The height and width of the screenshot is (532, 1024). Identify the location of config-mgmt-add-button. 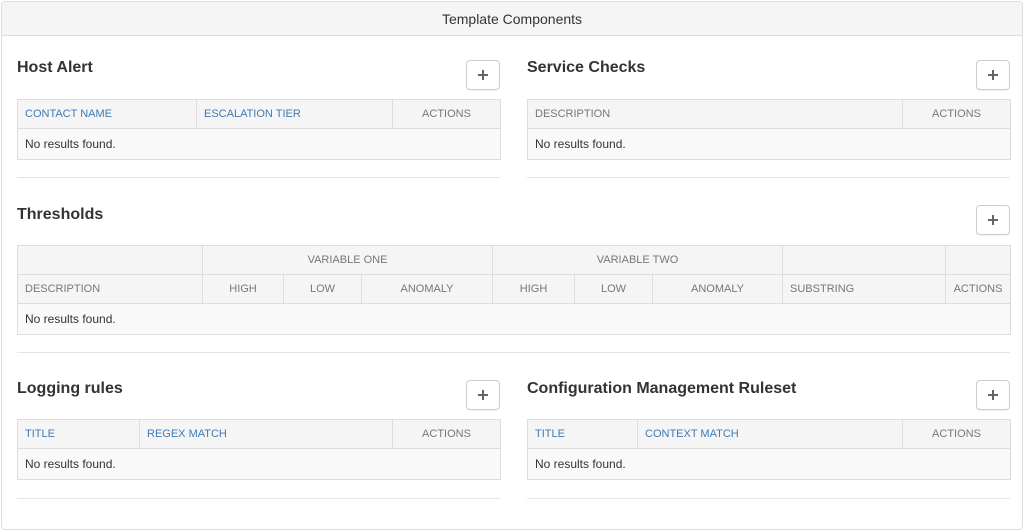
(993, 395).